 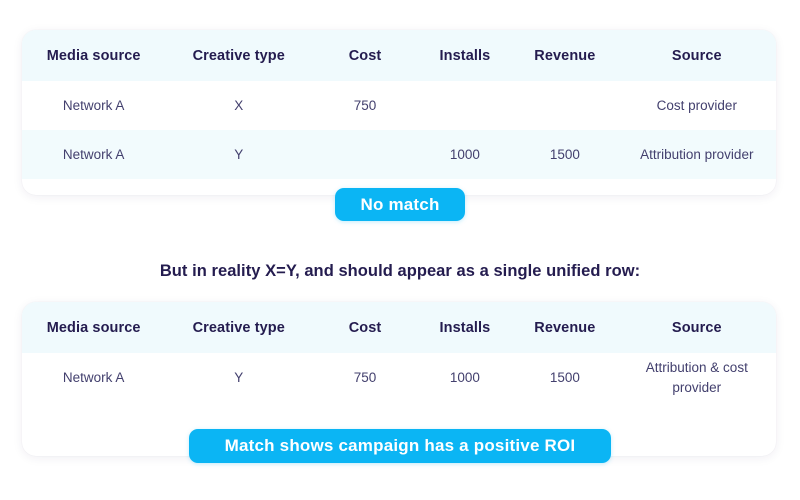 I want to click on cell-source-value: Attribution & cost provider, so click(x=696, y=377).